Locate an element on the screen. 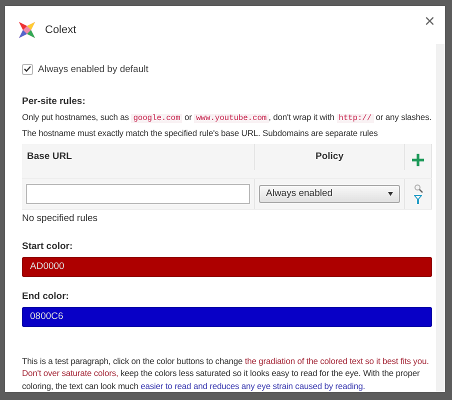 The width and height of the screenshot is (452, 400). test-paragraph: This is a test paragraph, click on the color buttons to change the gradiation of the colored text so it best fits you. Don't over saturate colors, keep the colors less saturated so it looks easy to read for the eye. With the proper coloring, the text can look much easier to read and reduces any eye strain caused by reading. is located at coordinates (226, 373).